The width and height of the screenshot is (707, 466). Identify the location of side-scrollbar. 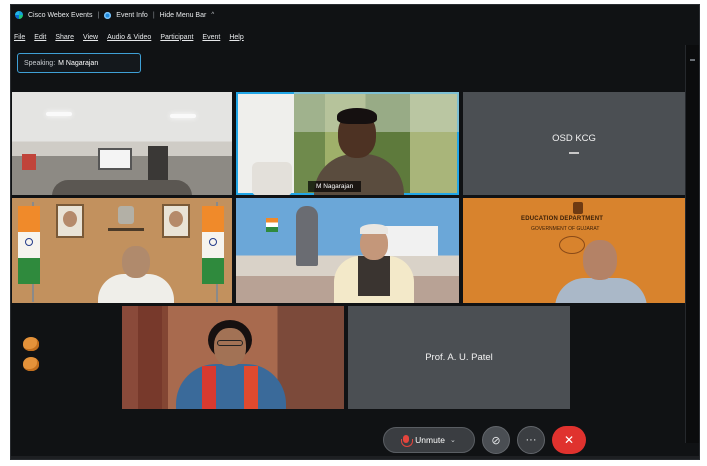
(692, 244).